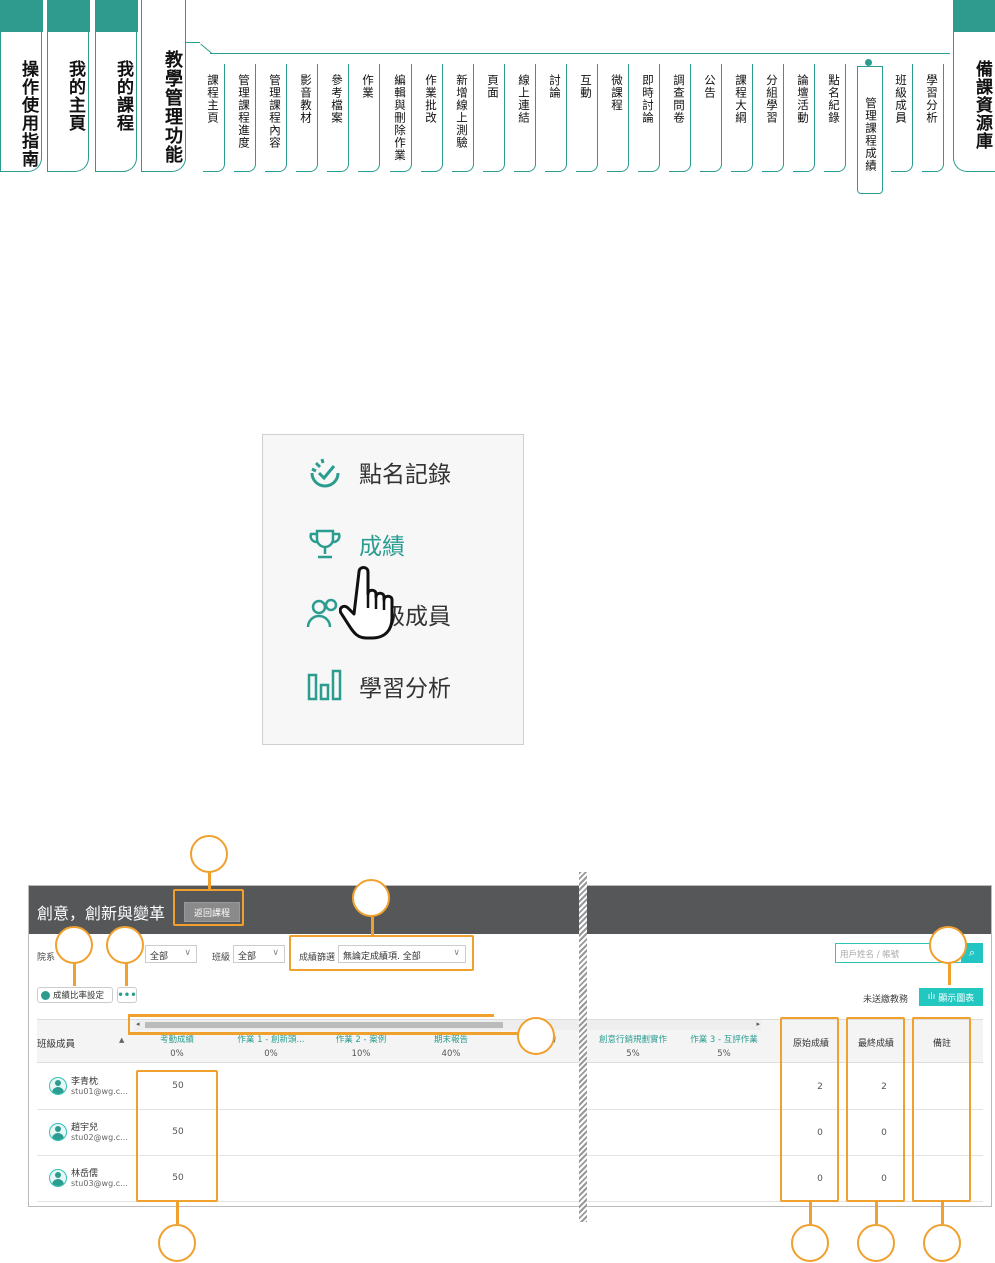 The width and height of the screenshot is (995, 1263). Describe the element at coordinates (214, 118) in the screenshot. I see `sub-tab-0: 課程主頁` at that location.